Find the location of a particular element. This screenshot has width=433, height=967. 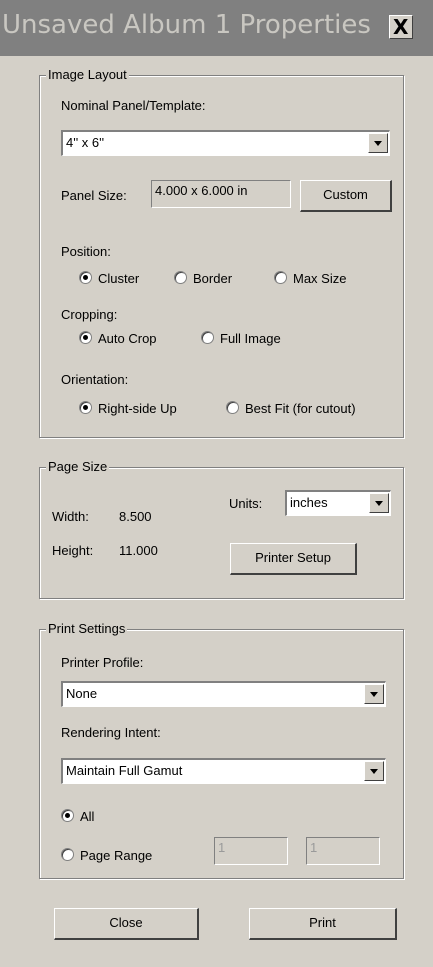

position-radio-cluster: Cluster is located at coordinates (109, 278).